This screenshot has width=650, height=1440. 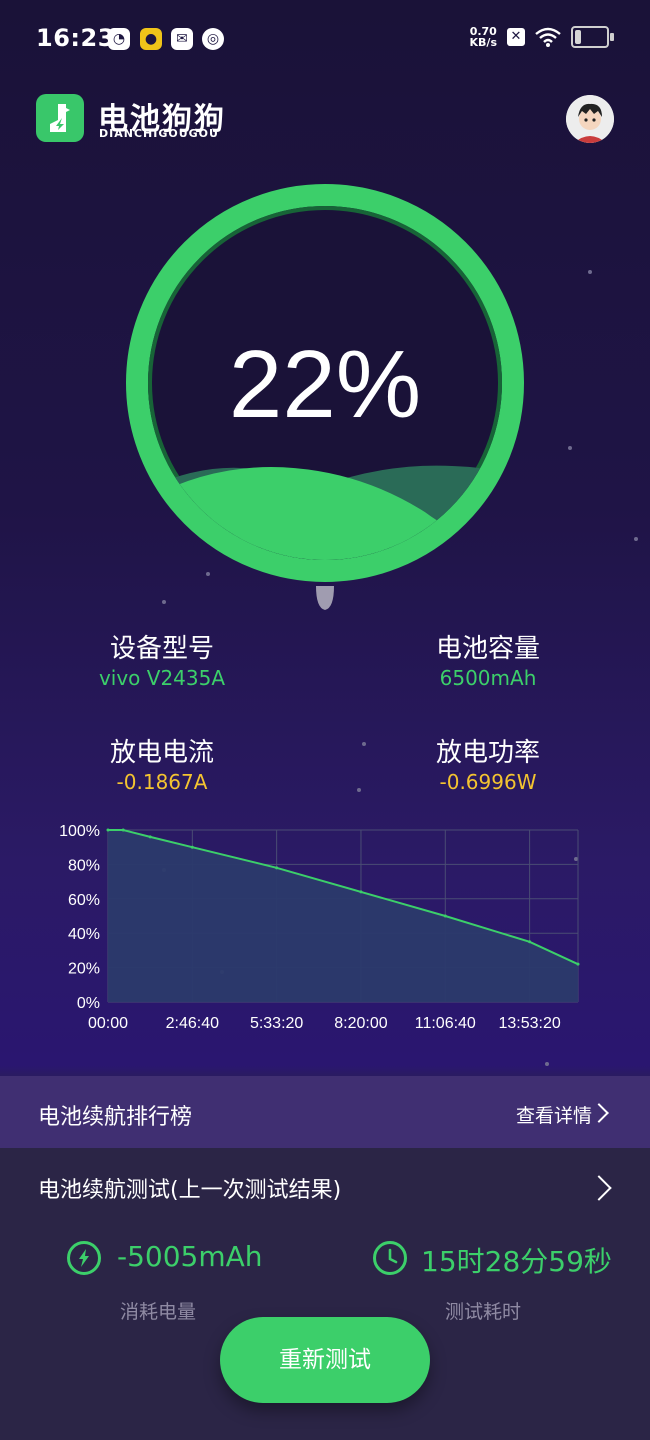 What do you see at coordinates (115, 1117) in the screenshot?
I see `ranking-title: 电池续航排行榜` at bounding box center [115, 1117].